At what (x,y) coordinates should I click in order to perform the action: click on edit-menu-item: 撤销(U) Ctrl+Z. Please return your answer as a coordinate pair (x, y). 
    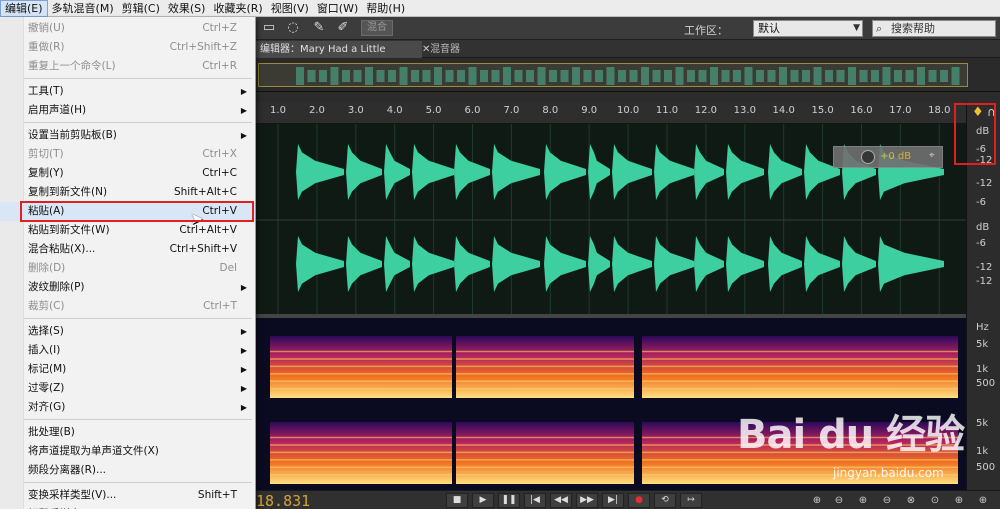
    Looking at the image, I should click on (127, 28).